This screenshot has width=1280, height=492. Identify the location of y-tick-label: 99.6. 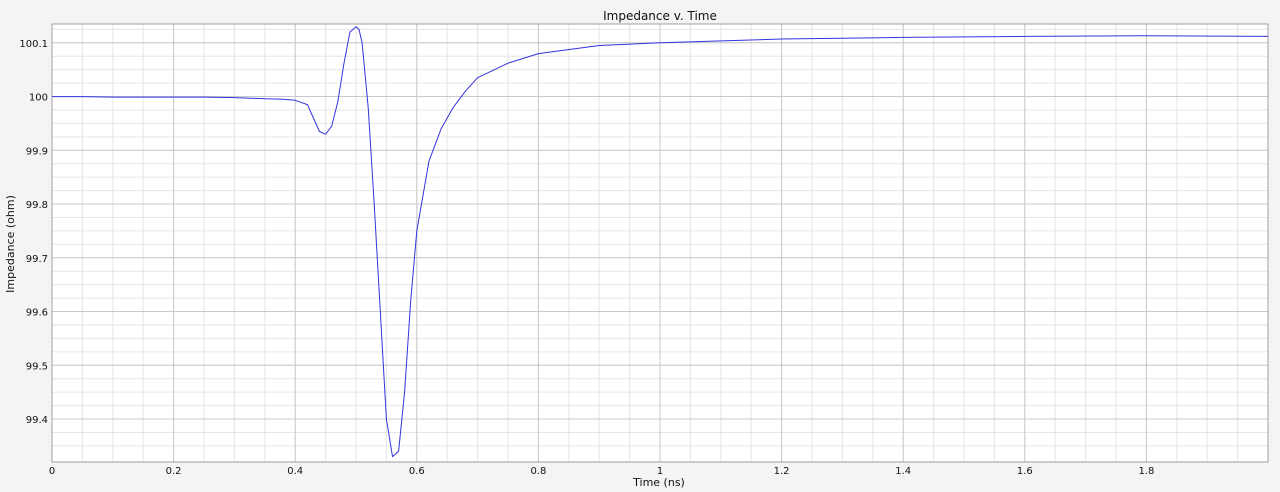
(37, 313).